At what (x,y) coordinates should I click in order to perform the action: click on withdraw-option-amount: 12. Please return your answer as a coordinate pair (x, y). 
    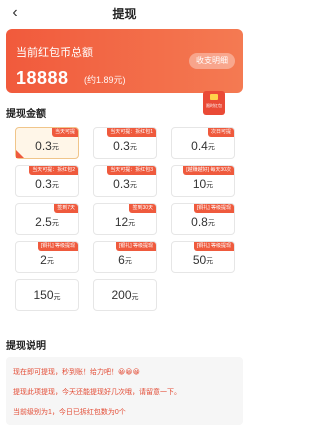
    Looking at the image, I should click on (121, 221).